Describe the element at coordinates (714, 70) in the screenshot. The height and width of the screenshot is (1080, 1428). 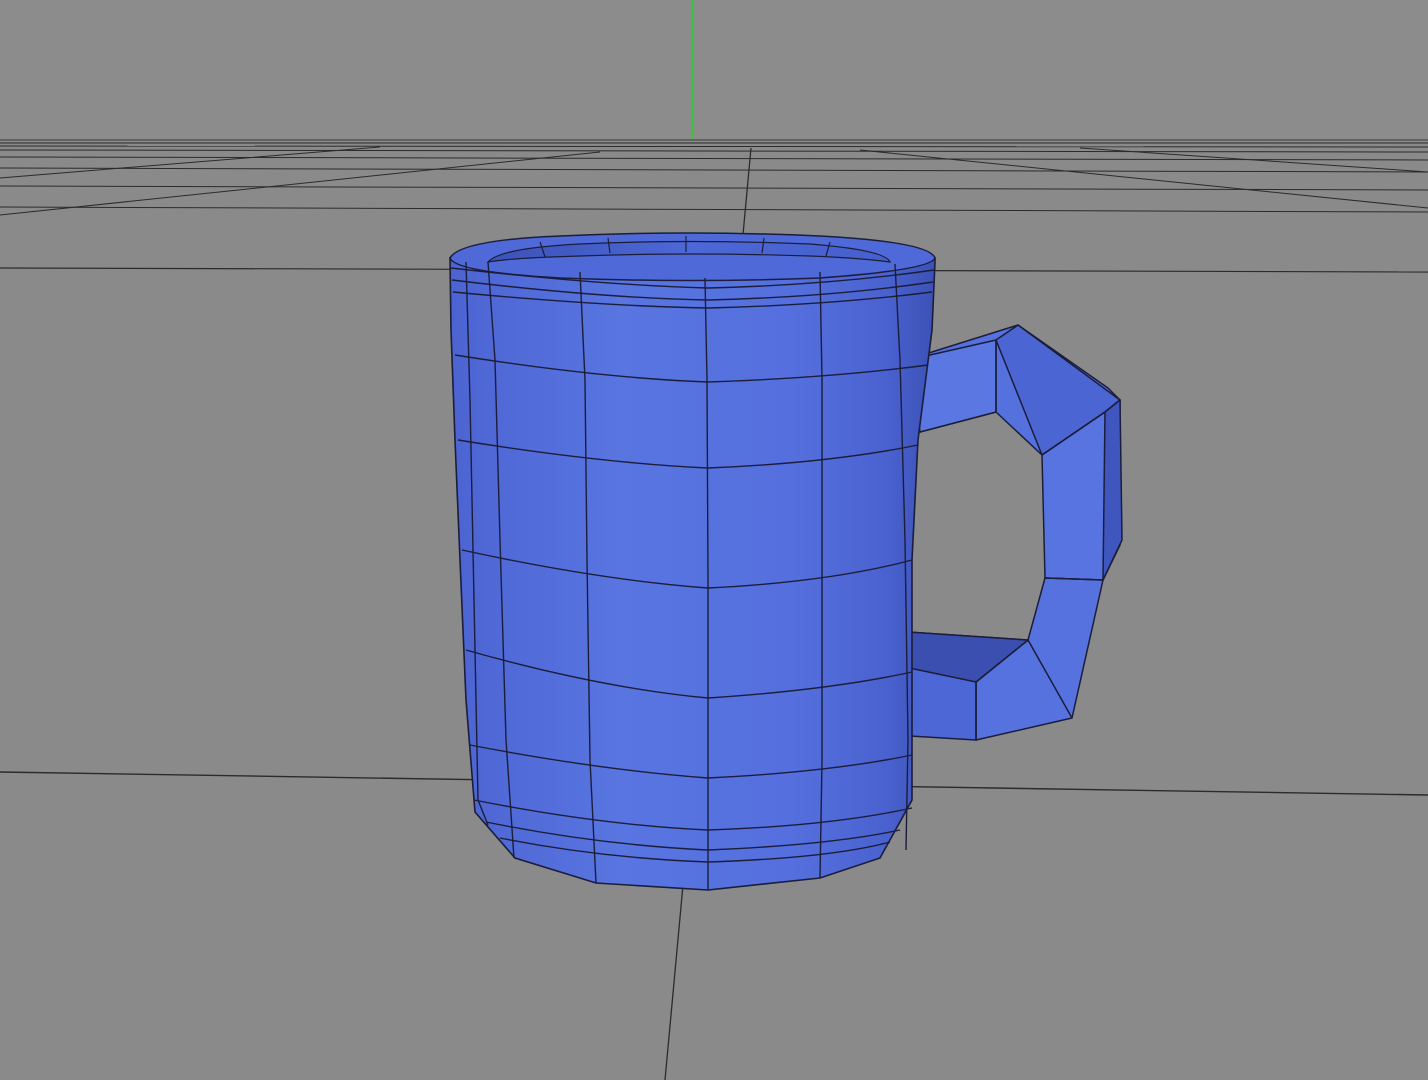
I see `horizon-sky` at that location.